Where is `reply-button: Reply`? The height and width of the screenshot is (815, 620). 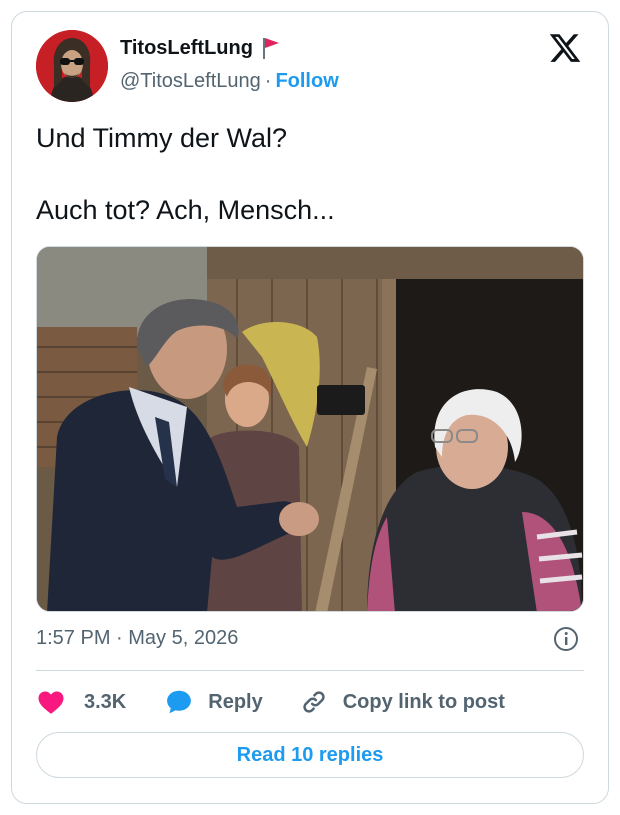 reply-button: Reply is located at coordinates (213, 702).